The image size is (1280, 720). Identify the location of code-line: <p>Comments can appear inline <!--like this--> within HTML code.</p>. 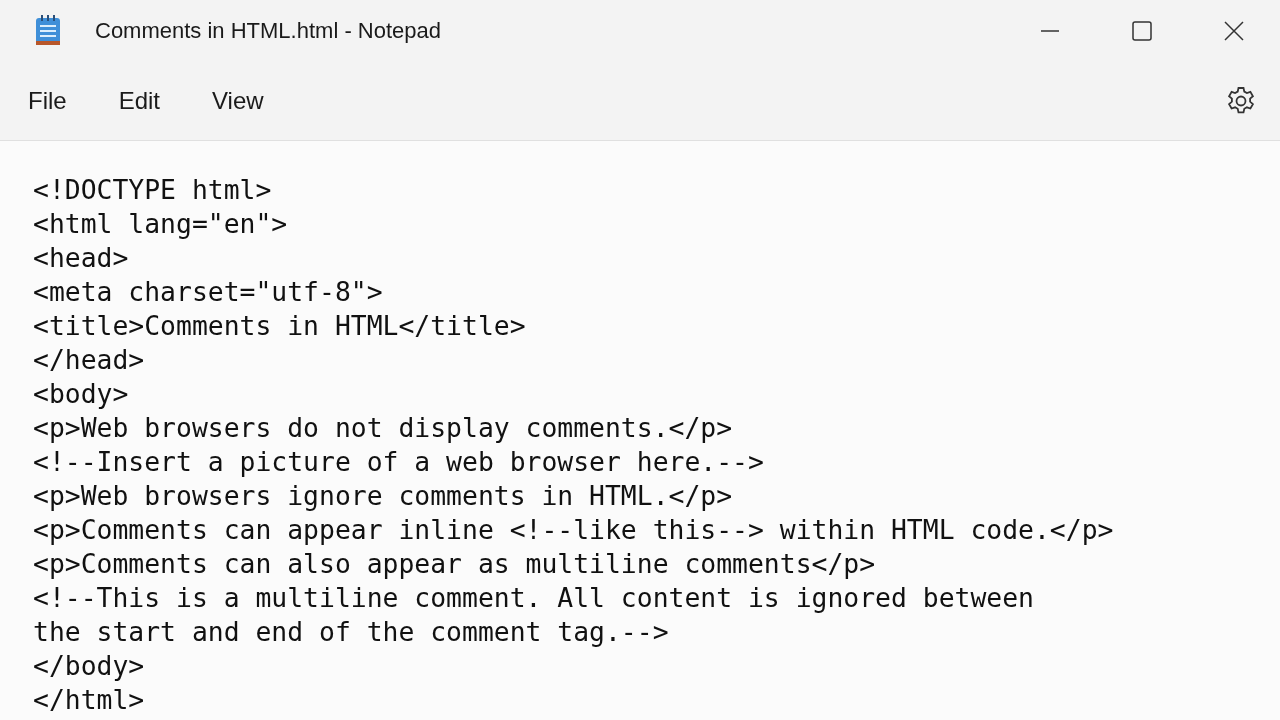
(574, 530).